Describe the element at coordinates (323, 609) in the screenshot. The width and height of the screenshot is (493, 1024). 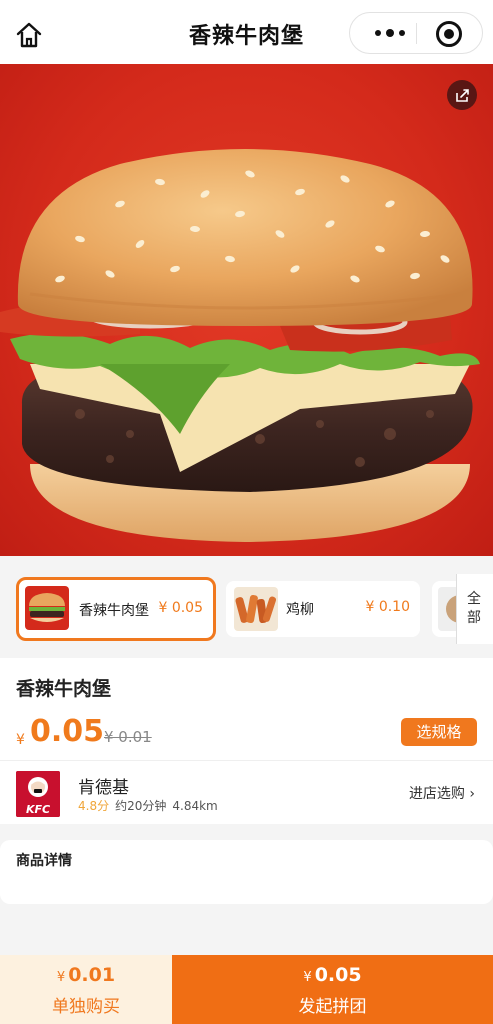
I see `variant-item-chicken-strips: 鸡柳 ¥ 0.10` at that location.